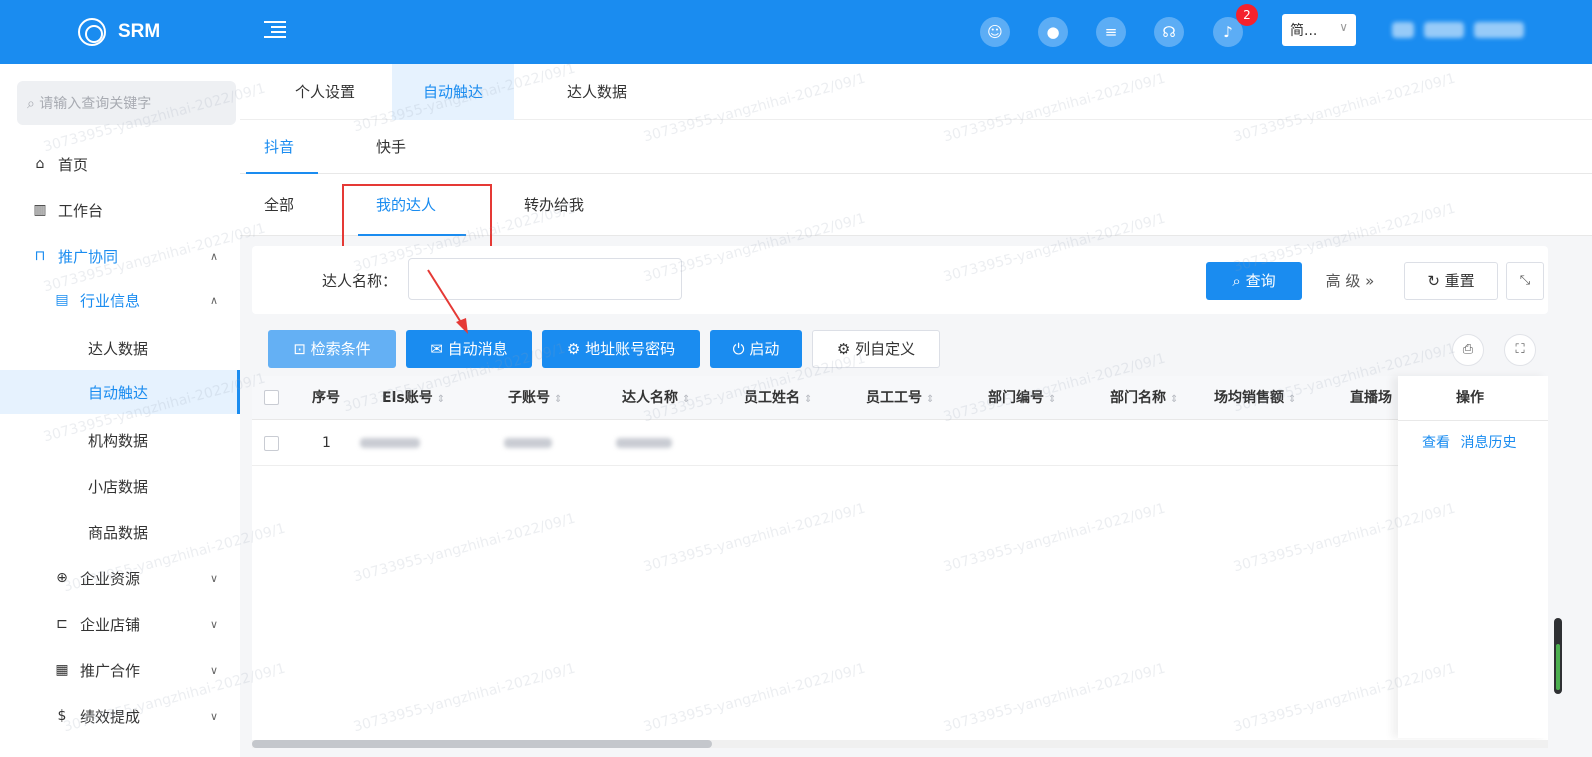  I want to click on sidebar-item-auto-reach: 自动触达, so click(120, 392).